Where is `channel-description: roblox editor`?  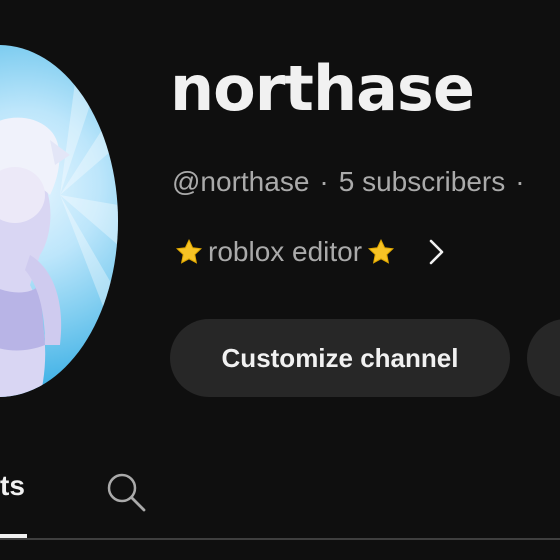 channel-description: roblox editor is located at coordinates (310, 252).